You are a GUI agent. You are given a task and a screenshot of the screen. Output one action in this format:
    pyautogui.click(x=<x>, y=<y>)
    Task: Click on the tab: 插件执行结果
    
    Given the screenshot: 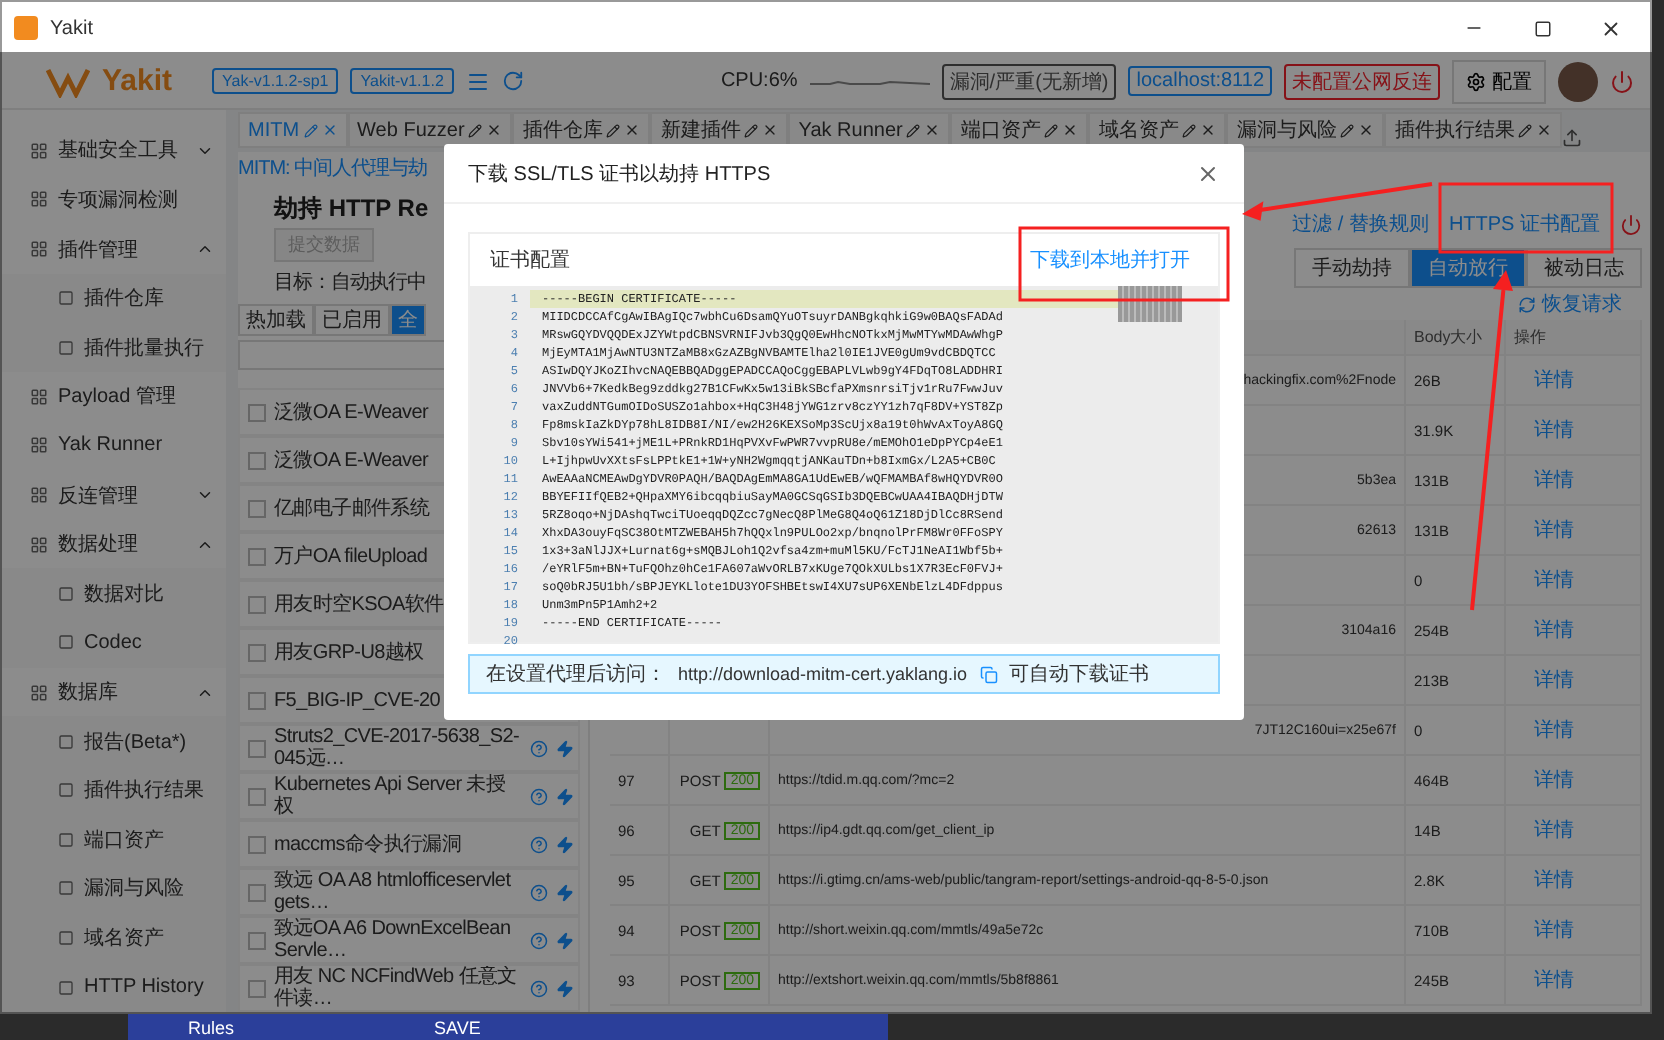 What is the action you would take?
    pyautogui.click(x=1473, y=130)
    